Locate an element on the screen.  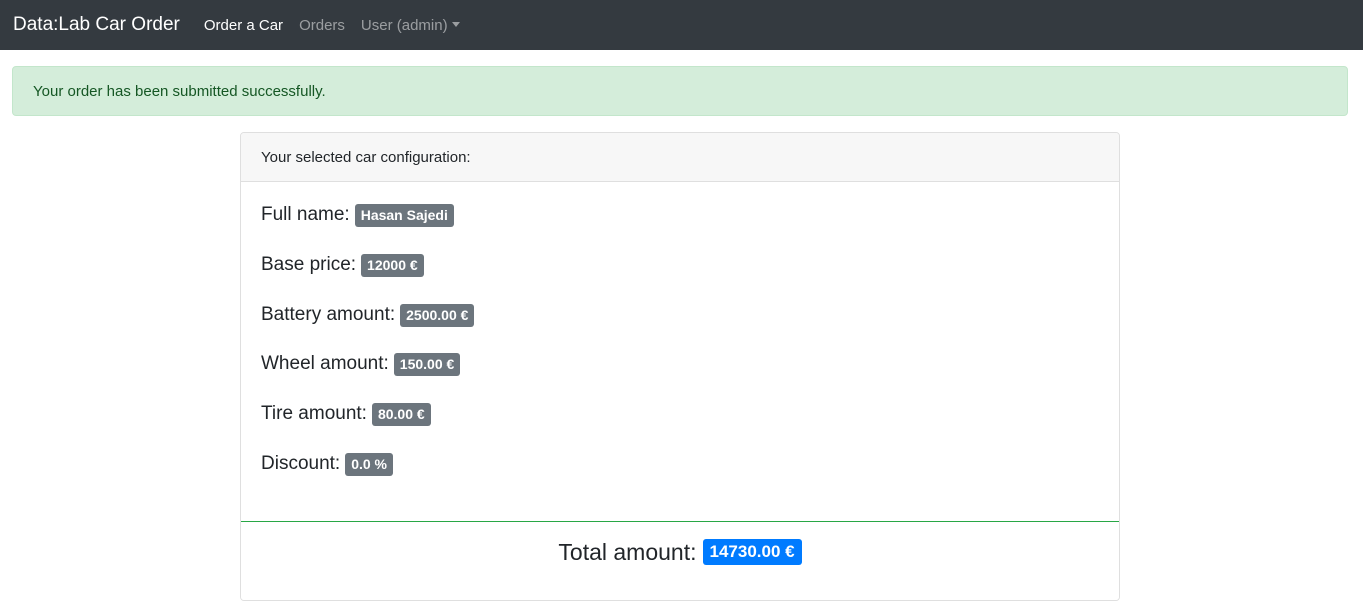
nav-link-order-car: Order a Car is located at coordinates (243, 25).